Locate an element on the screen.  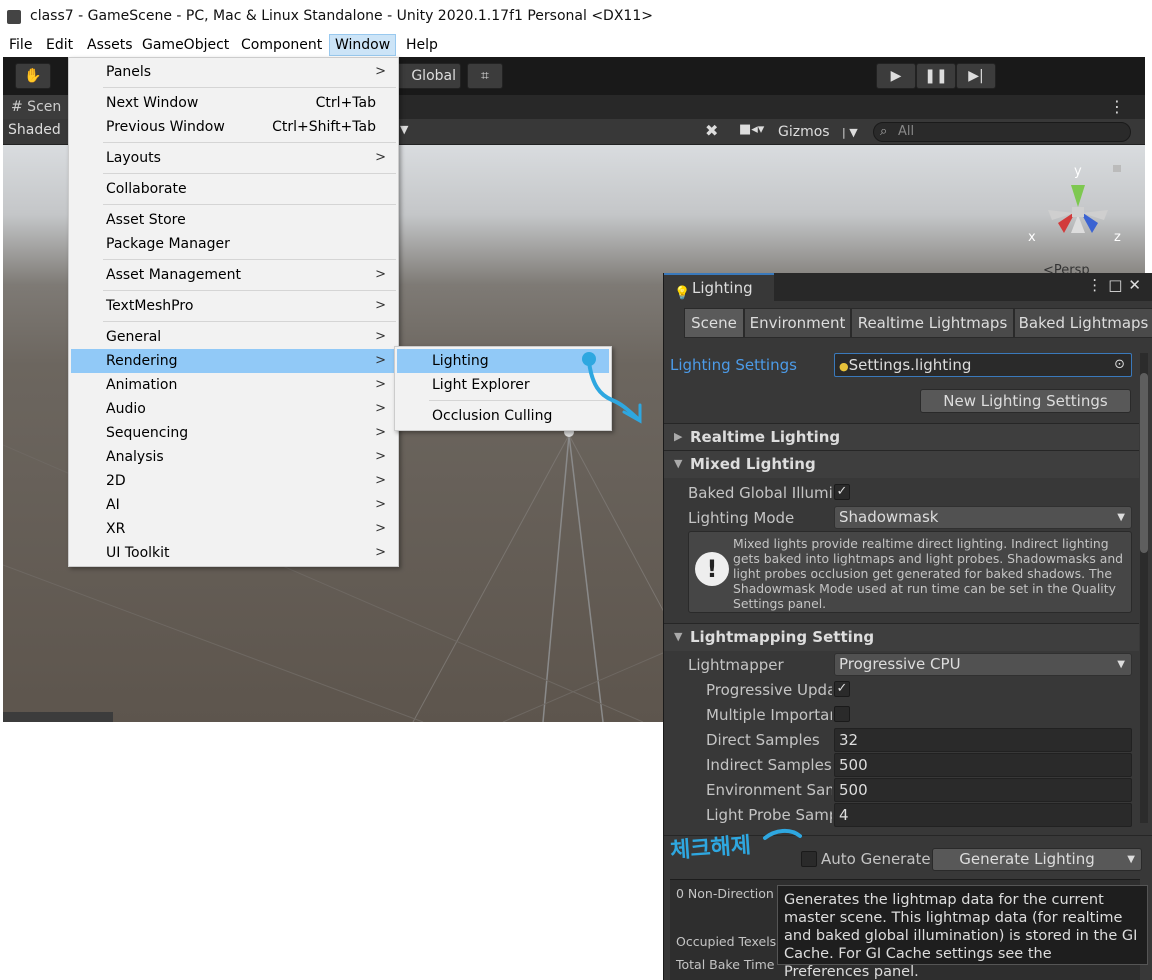
pause-button: ❚❚ is located at coordinates (936, 76).